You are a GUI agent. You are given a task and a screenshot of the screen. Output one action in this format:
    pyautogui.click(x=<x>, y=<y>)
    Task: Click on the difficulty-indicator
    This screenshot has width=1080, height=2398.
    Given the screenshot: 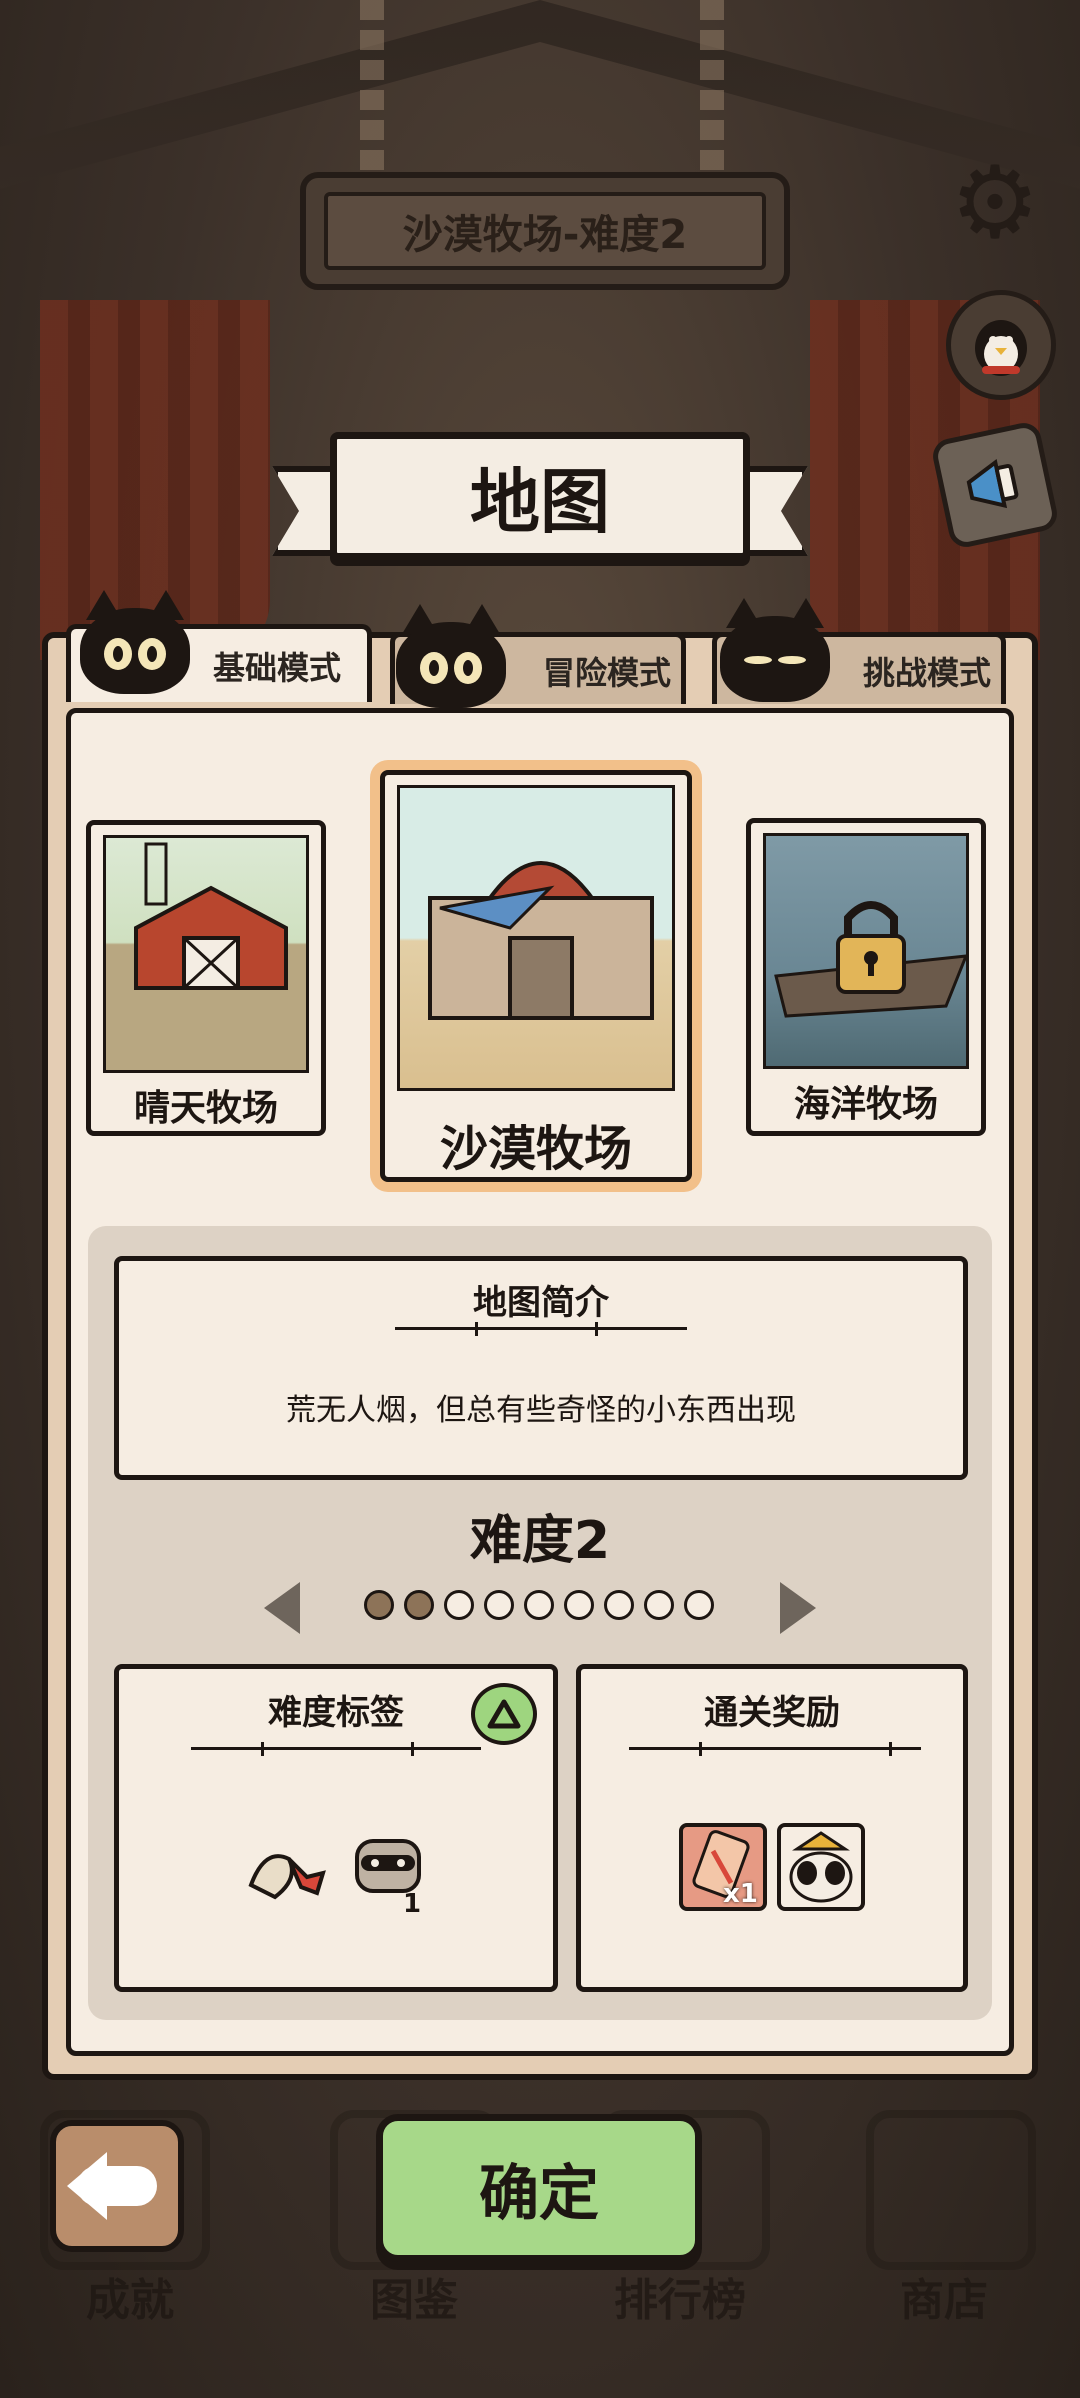 What is the action you would take?
    pyautogui.click(x=539, y=1605)
    